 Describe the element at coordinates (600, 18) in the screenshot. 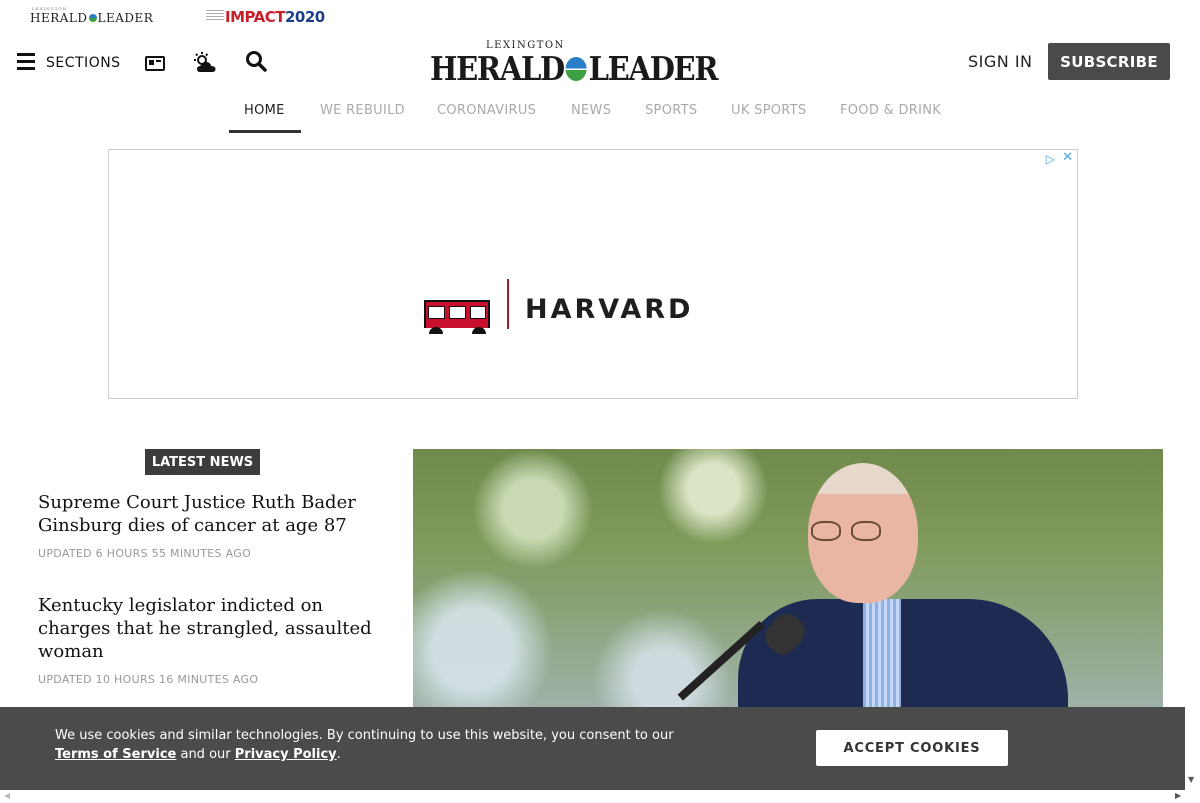

I see `top-strip: LEXINGTON HERALD LEADER IMPACT2020` at that location.